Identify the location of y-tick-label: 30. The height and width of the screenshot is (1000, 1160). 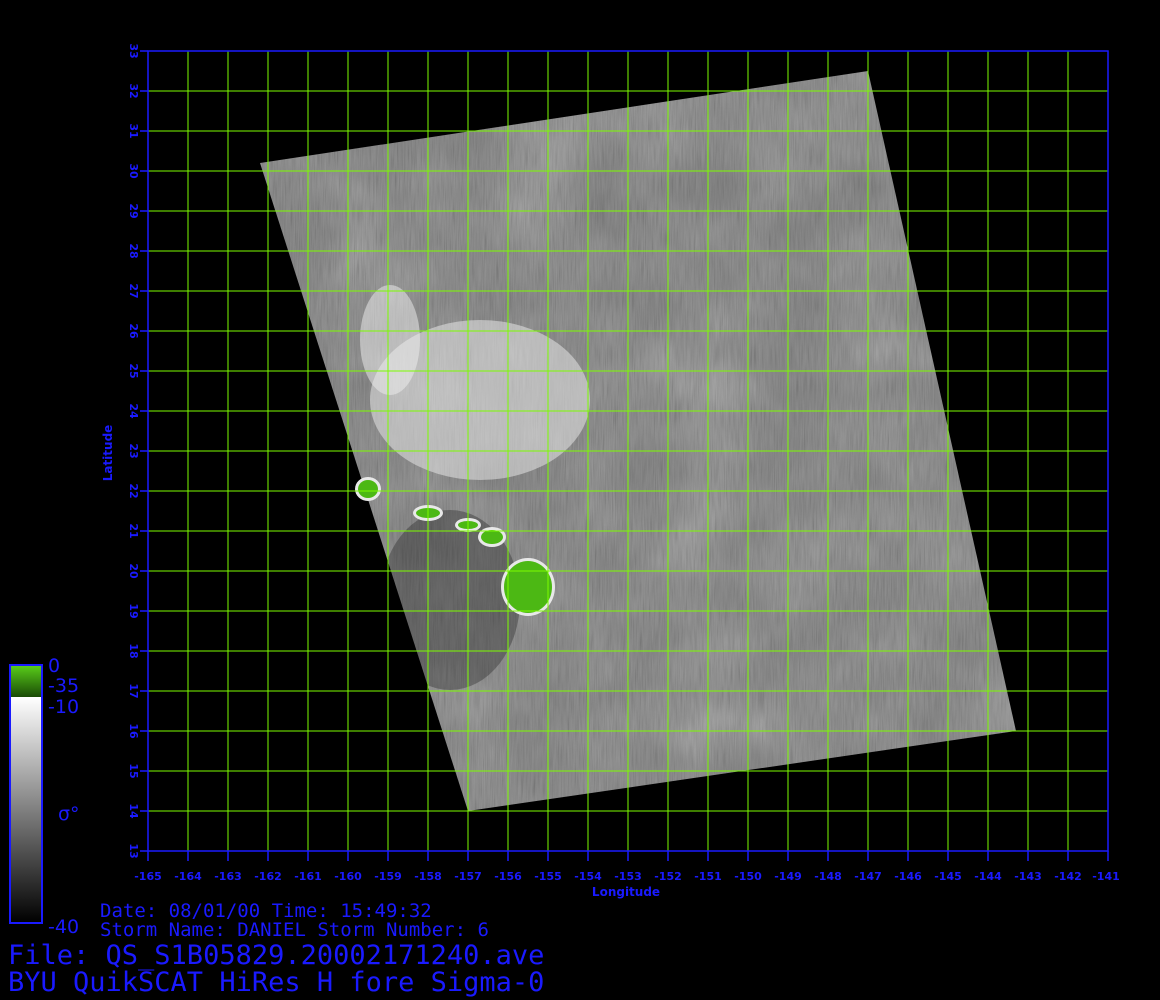
(133, 171).